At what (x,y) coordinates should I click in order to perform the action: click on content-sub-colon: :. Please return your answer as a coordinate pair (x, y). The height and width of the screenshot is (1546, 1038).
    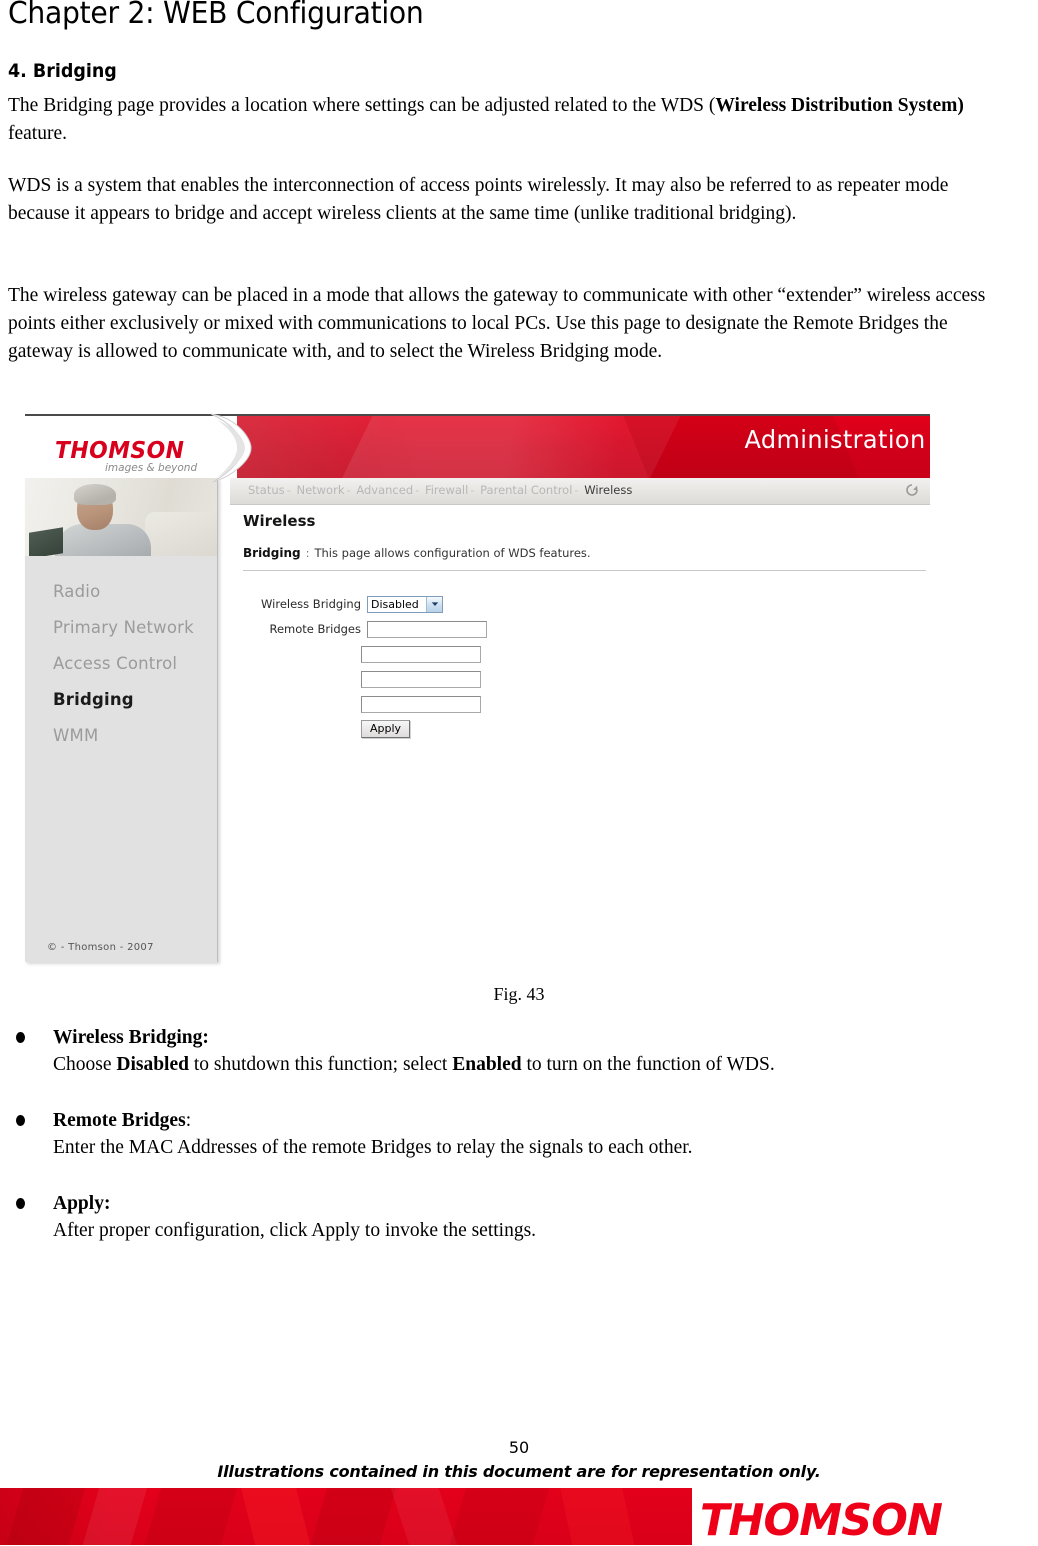
    Looking at the image, I should click on (307, 553).